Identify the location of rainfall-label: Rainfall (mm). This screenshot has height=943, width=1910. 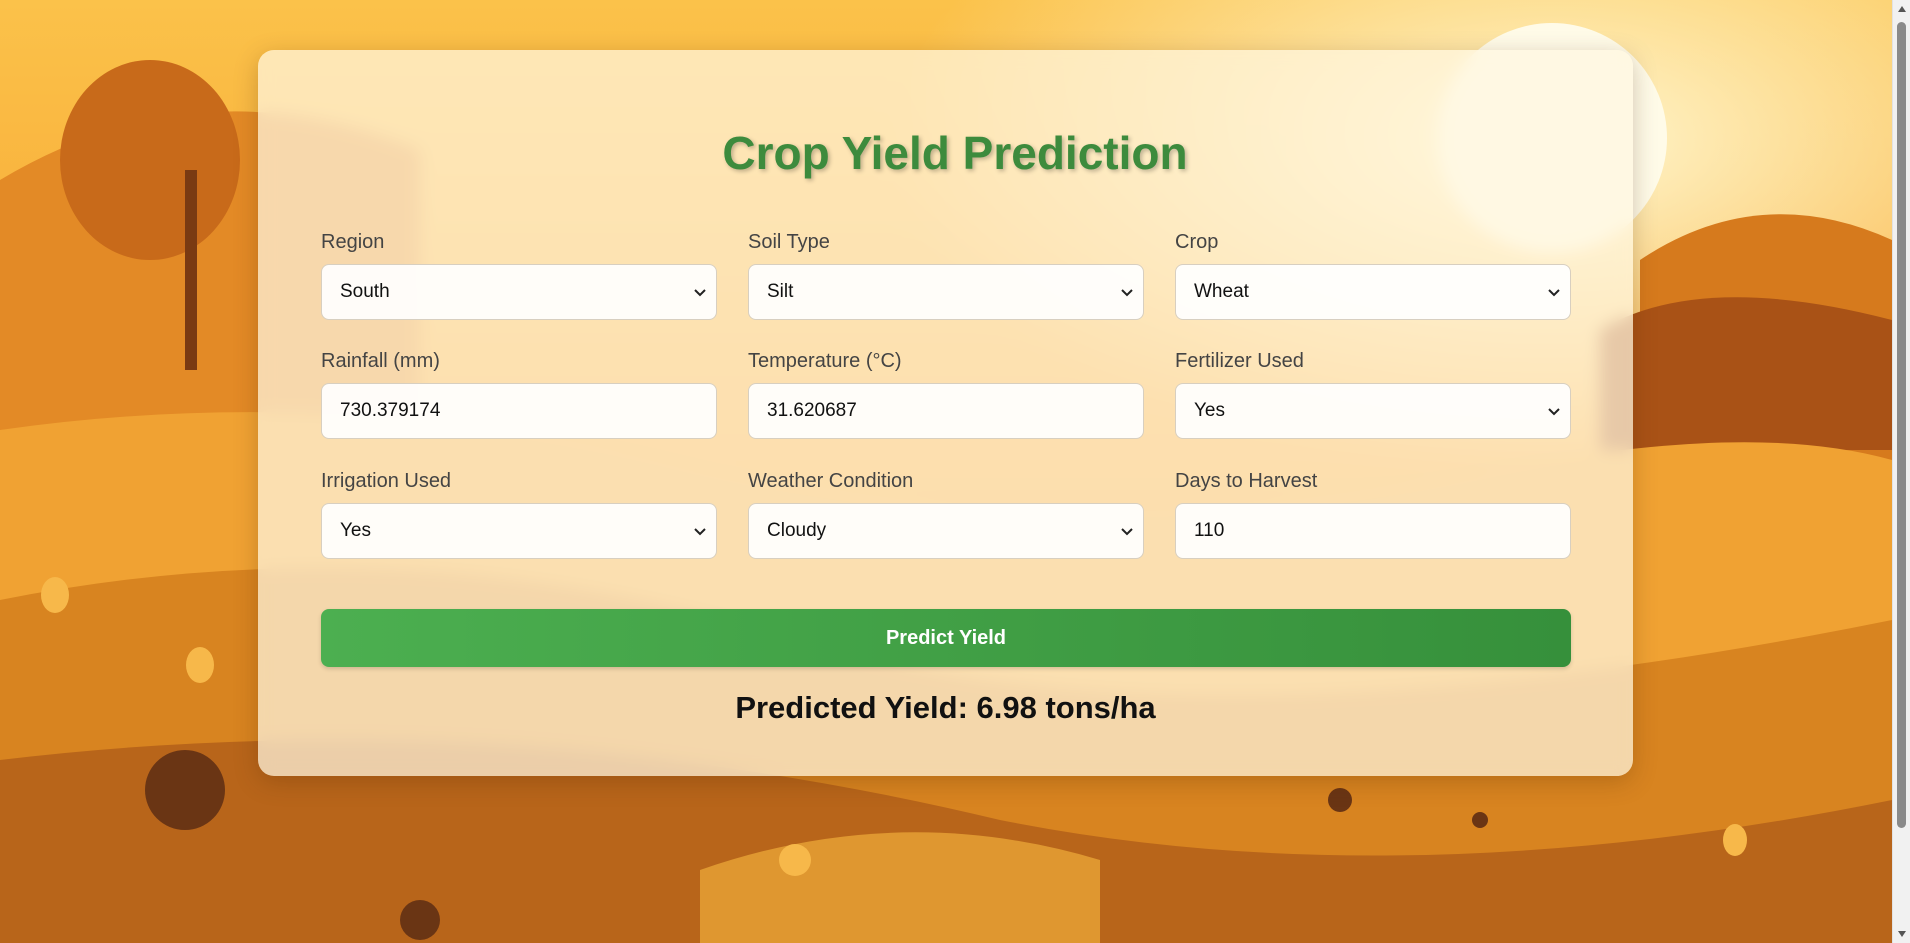
(380, 361).